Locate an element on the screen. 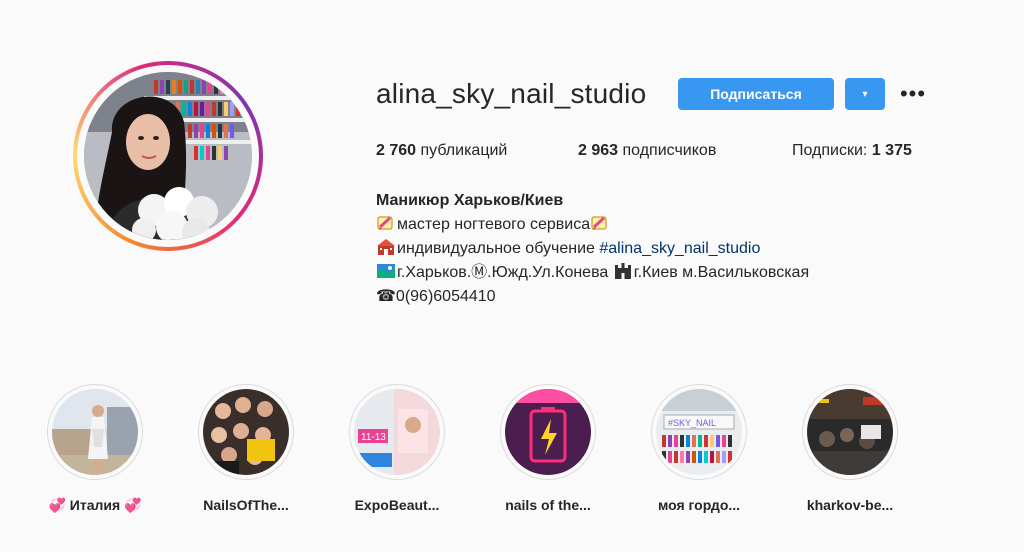 The width and height of the screenshot is (1024, 552). svg-text: #SKY_NAIL is located at coordinates (692, 423).